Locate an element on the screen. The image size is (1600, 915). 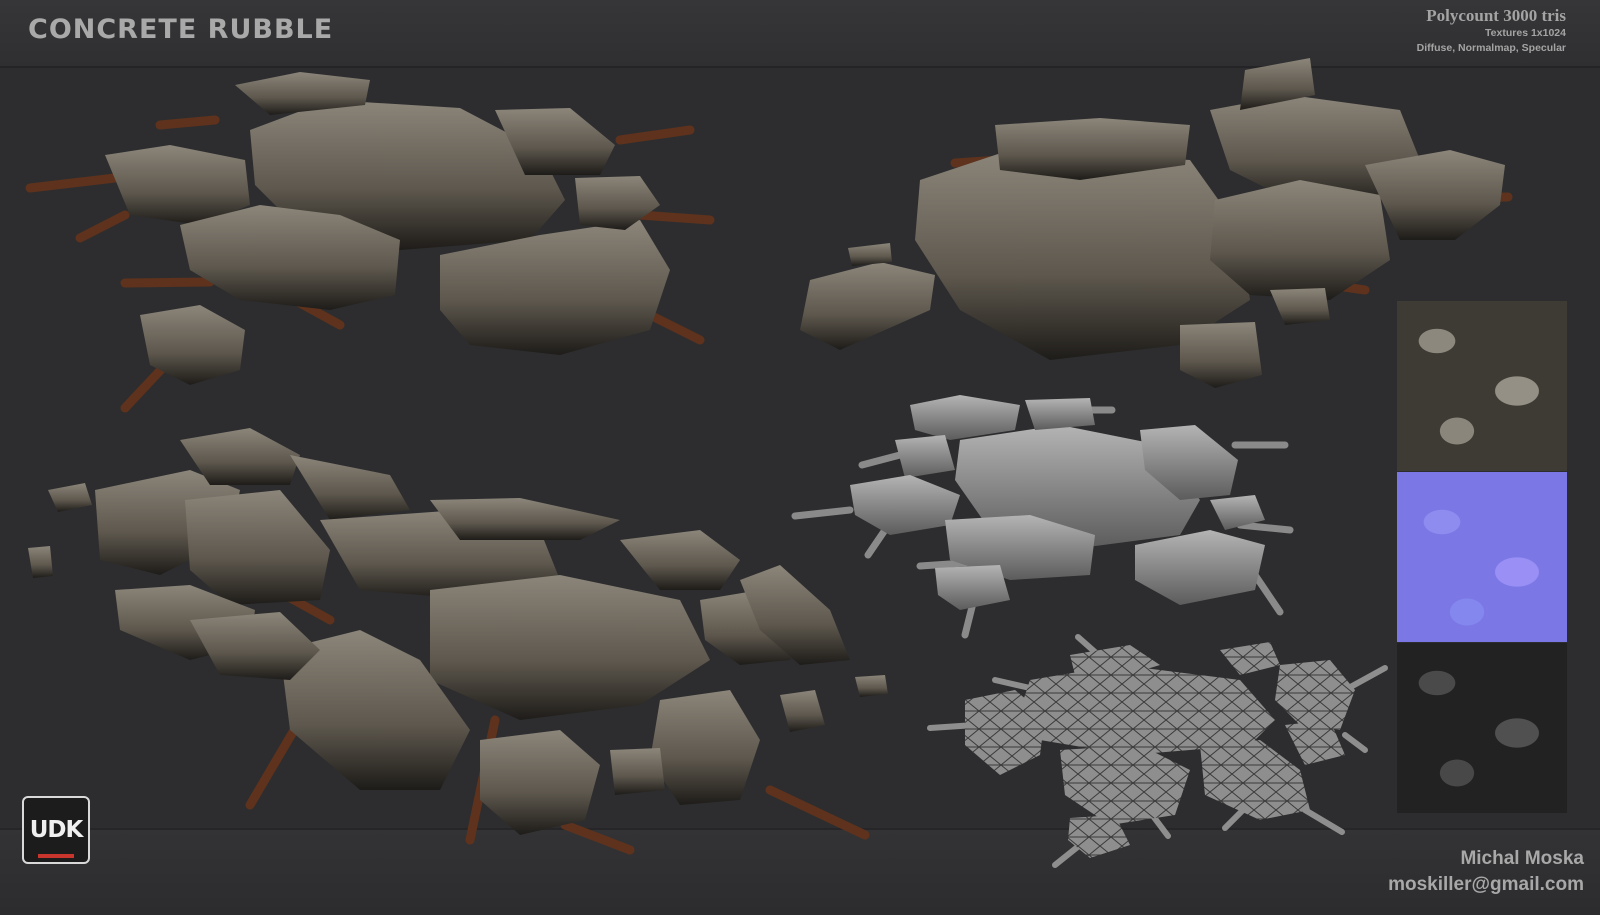
udk-logo: UDK is located at coordinates (56, 830).